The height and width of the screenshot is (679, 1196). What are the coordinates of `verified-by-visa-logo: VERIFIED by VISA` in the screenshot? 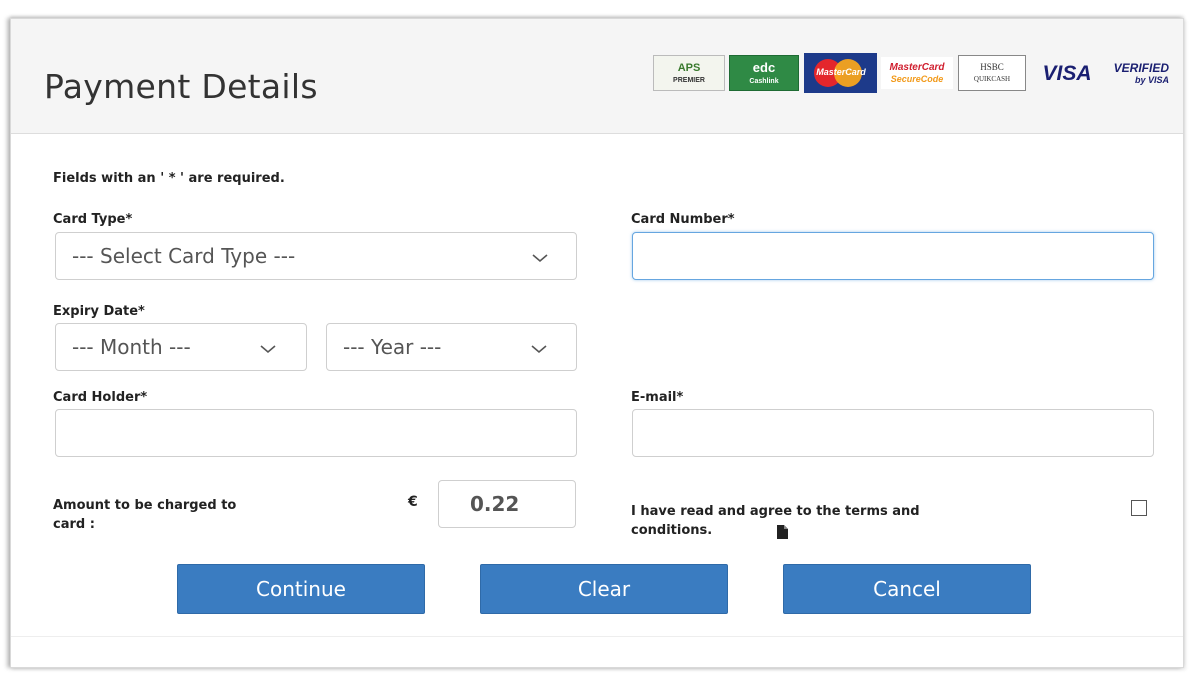 It's located at (1141, 72).